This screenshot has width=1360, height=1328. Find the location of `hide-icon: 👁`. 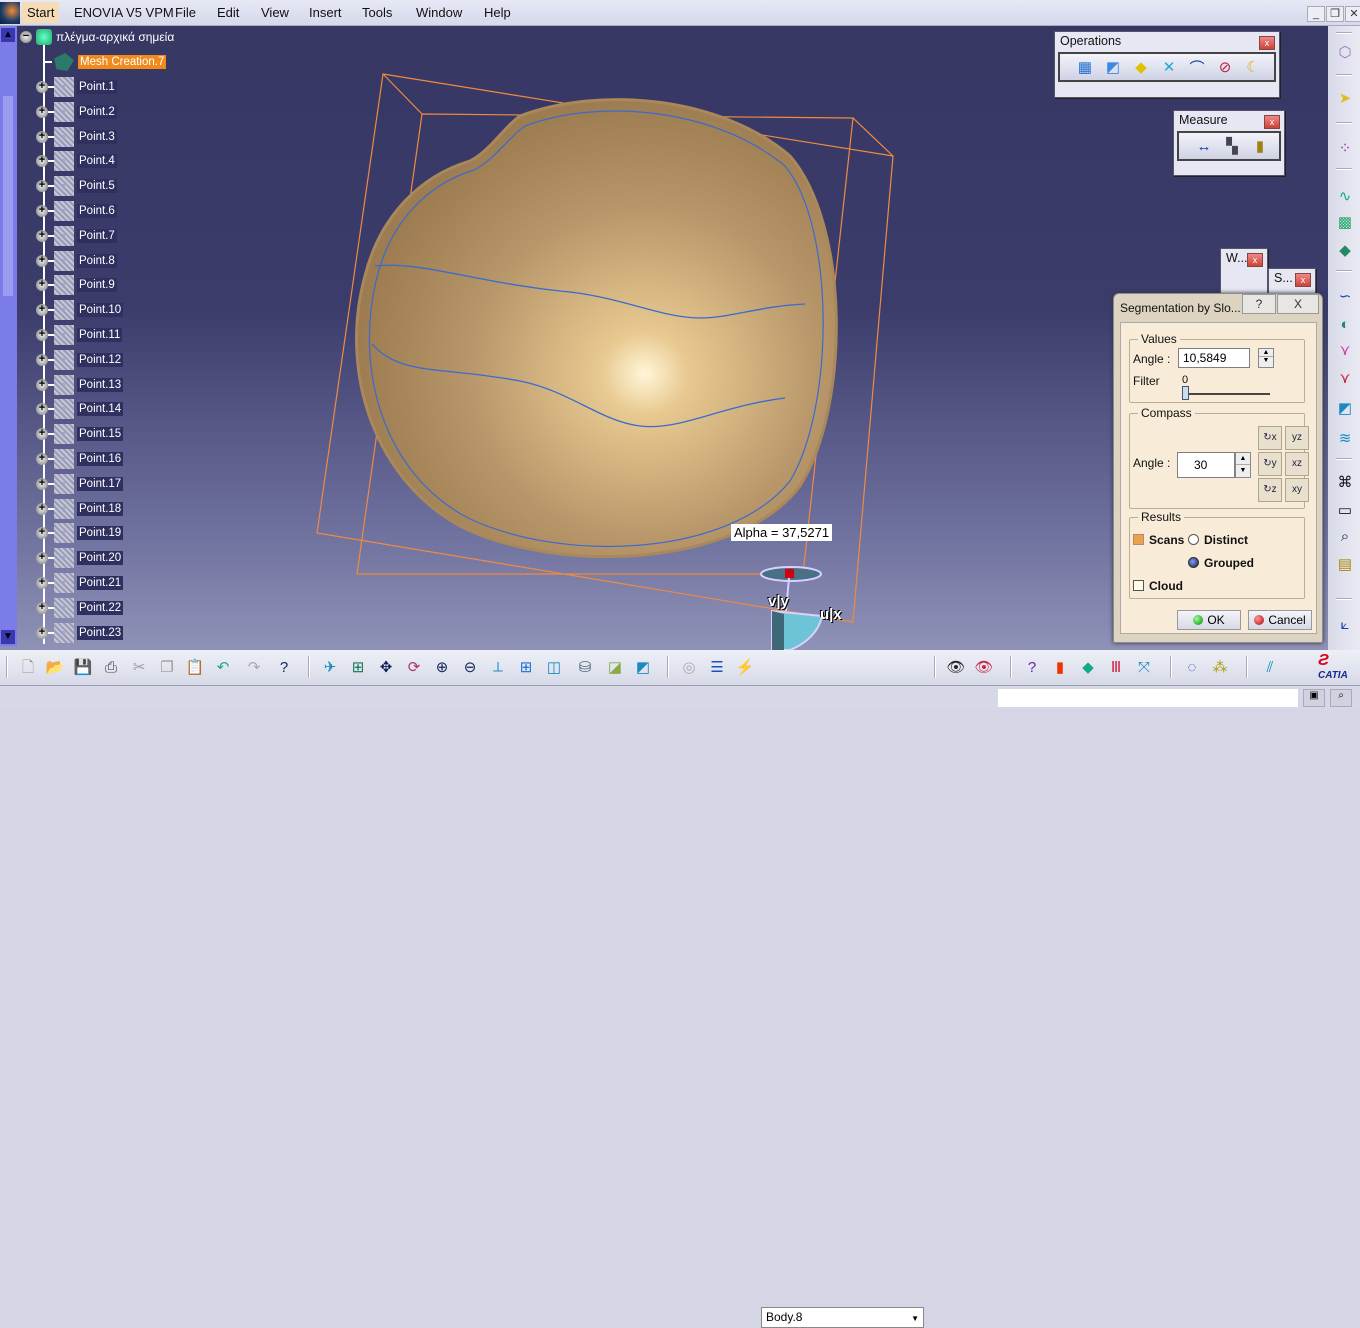

hide-icon: 👁 is located at coordinates (956, 668).